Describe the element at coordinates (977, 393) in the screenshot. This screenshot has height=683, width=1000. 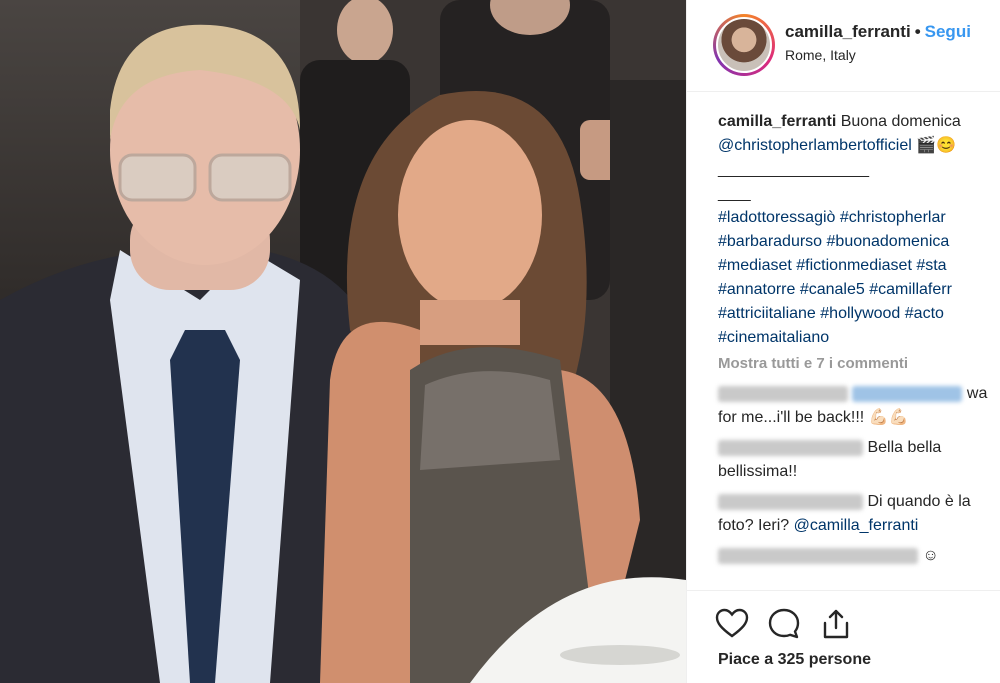
I see `comment-text: wa` at that location.